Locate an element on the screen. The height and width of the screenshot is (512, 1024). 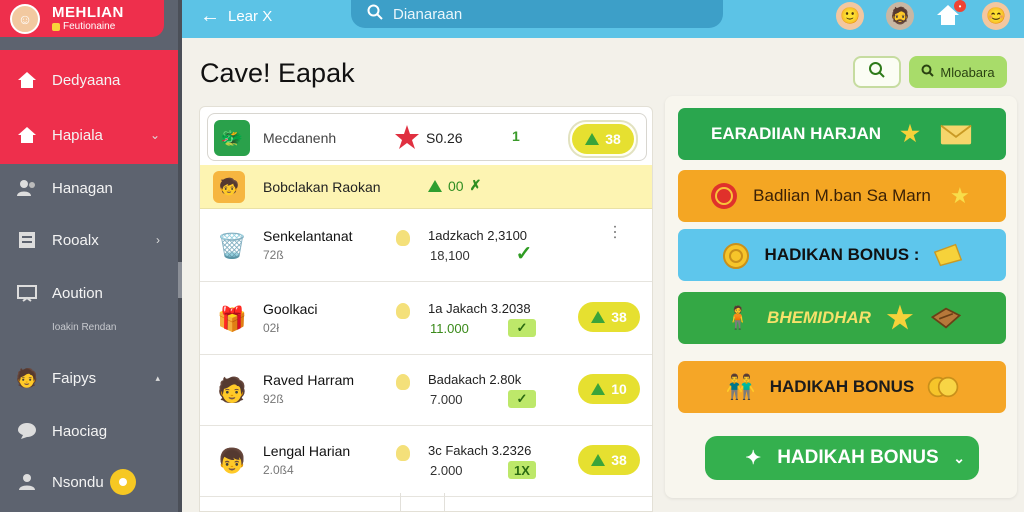
user-avatar-icon: 😊 is located at coordinates (996, 16).